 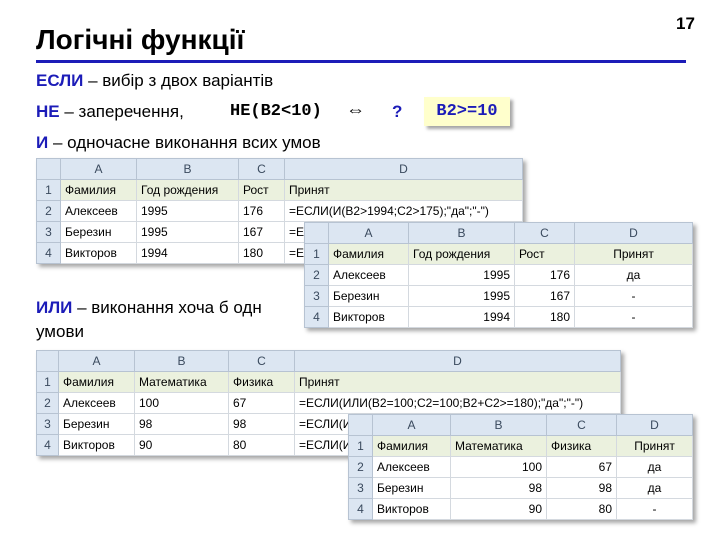 I want to click on table-row: 1 Фамилия Математика Физика Принят, so click(x=520, y=446).